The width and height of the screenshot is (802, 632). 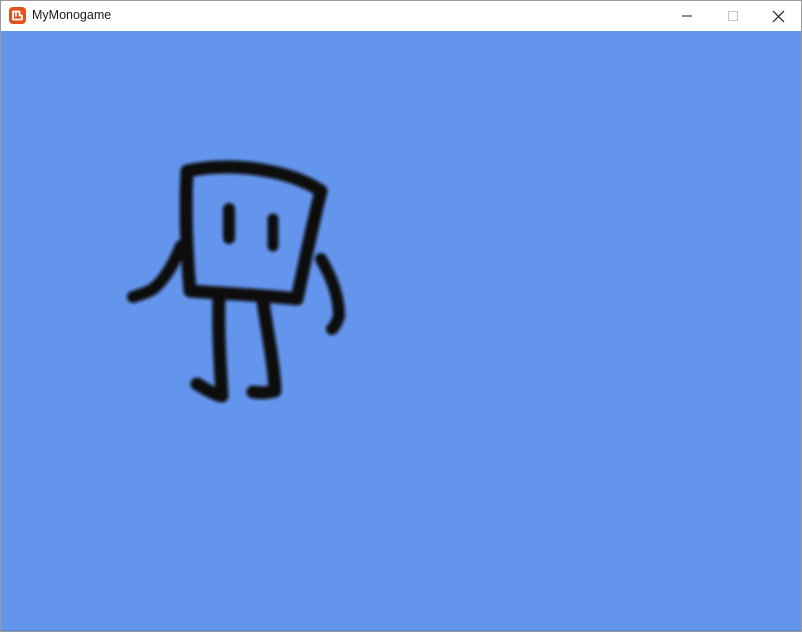 I want to click on character-head, so click(x=253, y=233).